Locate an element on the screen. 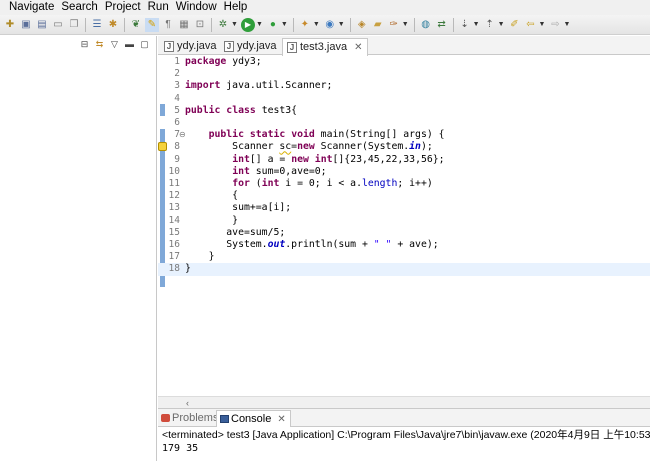 The width and height of the screenshot is (650, 461). code-line: 3 import java.util.Scanner; is located at coordinates (404, 86).